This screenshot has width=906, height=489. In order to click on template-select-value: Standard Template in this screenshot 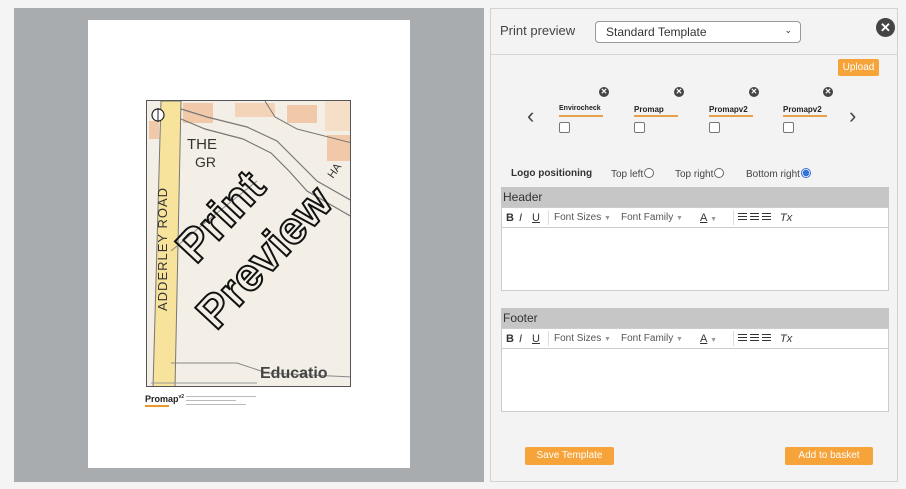, I will do `click(656, 32)`.